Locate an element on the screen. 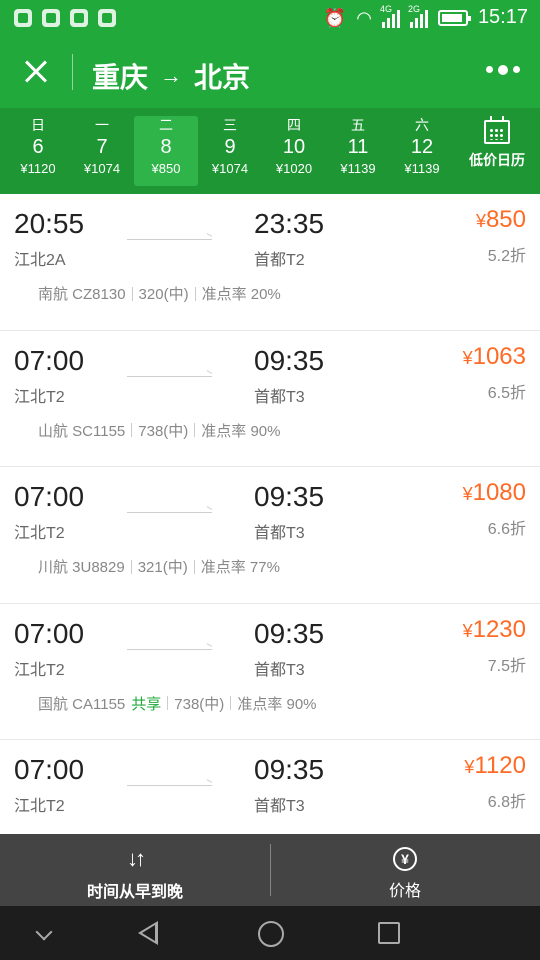 The width and height of the screenshot is (540, 960). departure-time: 20:55 is located at coordinates (49, 223).